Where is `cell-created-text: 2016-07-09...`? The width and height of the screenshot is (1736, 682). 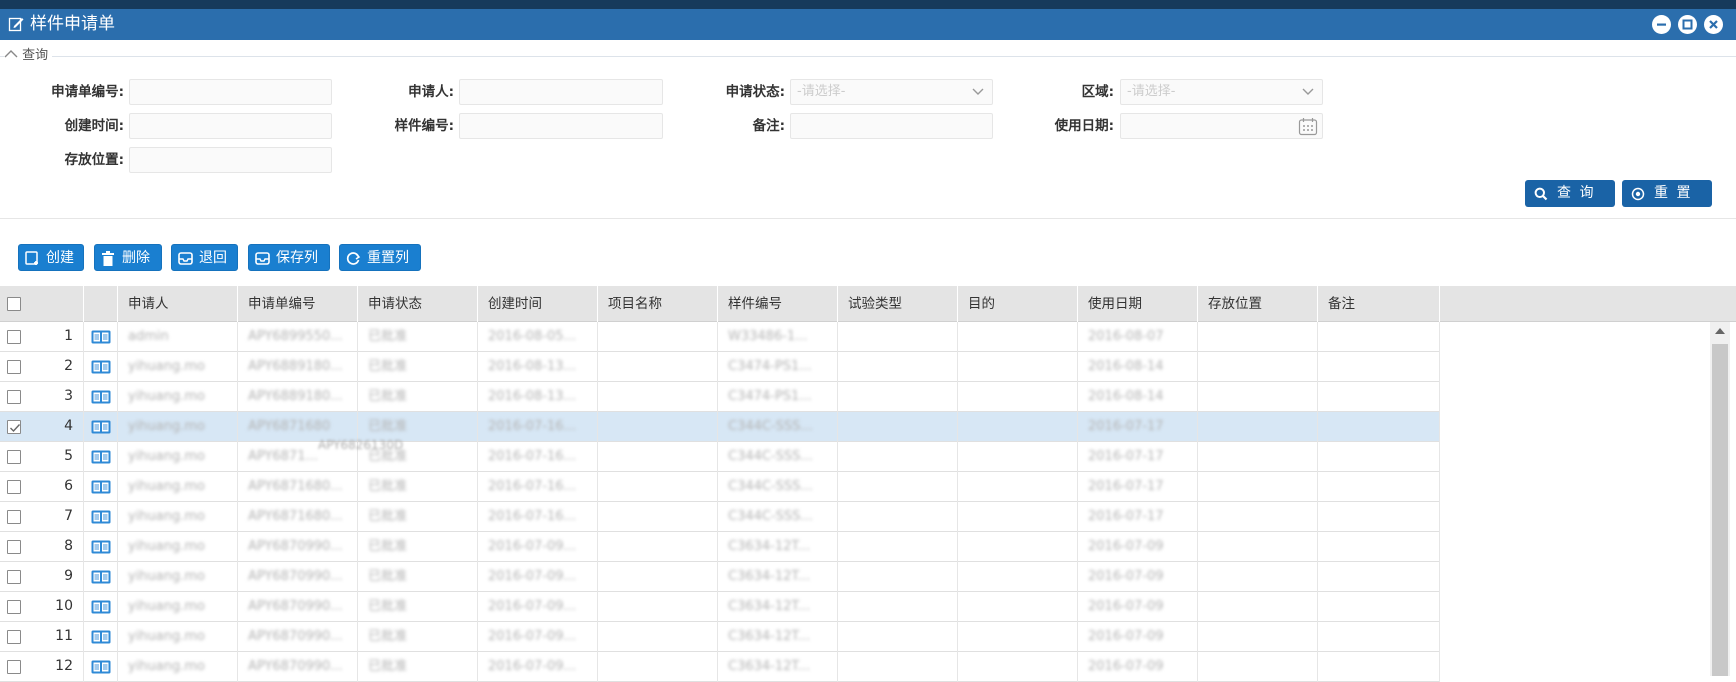 cell-created-text: 2016-07-09... is located at coordinates (532, 636).